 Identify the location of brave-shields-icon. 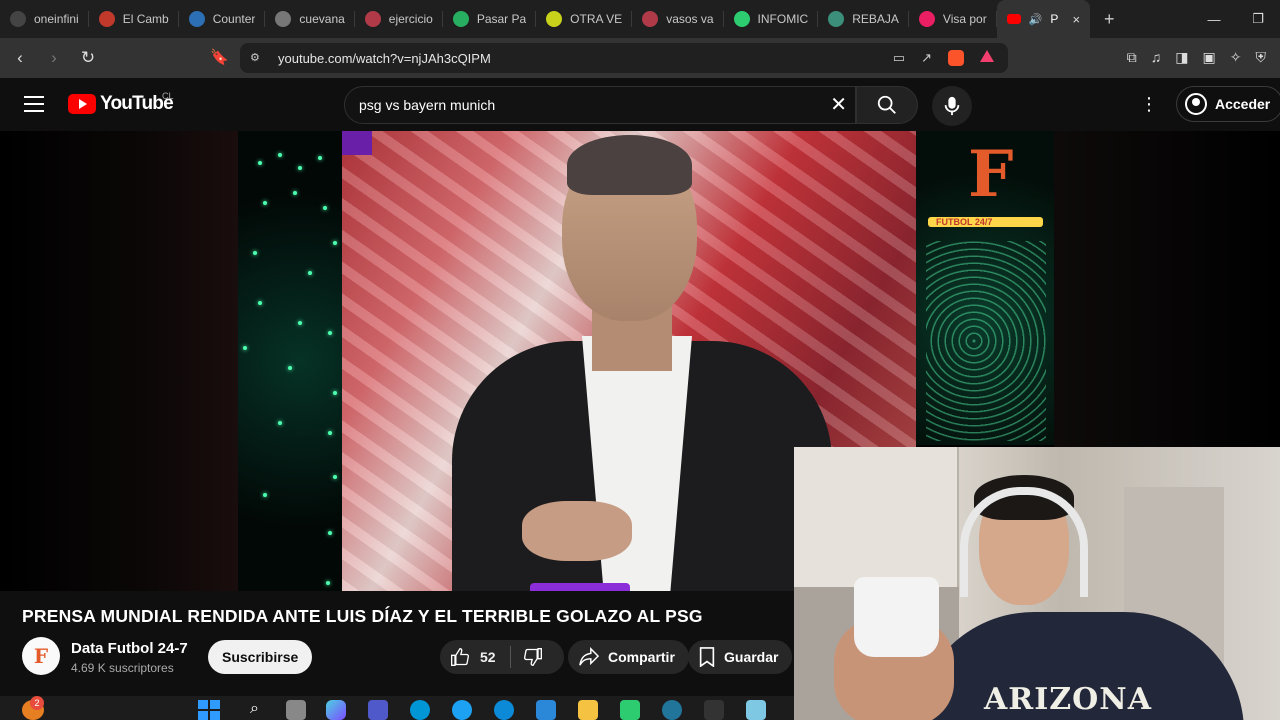
(956, 58).